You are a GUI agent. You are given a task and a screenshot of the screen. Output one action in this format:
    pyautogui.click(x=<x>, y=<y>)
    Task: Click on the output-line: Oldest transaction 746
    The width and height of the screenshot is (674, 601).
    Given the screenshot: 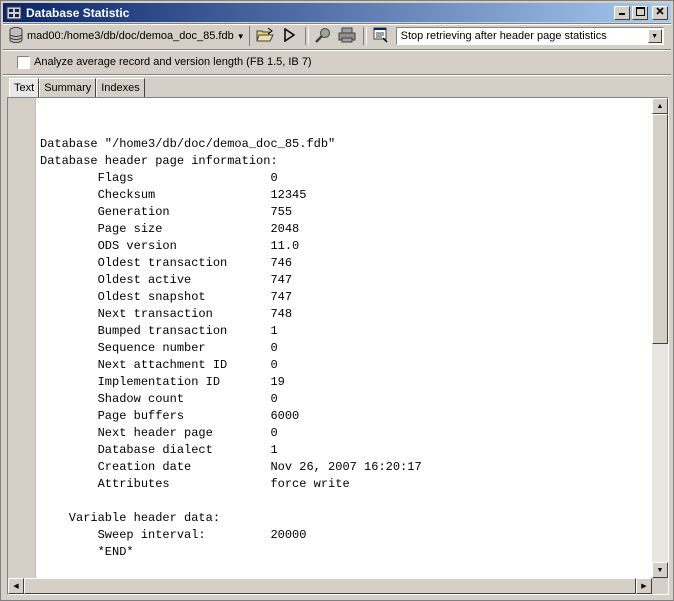 What is the action you would take?
    pyautogui.click(x=166, y=263)
    